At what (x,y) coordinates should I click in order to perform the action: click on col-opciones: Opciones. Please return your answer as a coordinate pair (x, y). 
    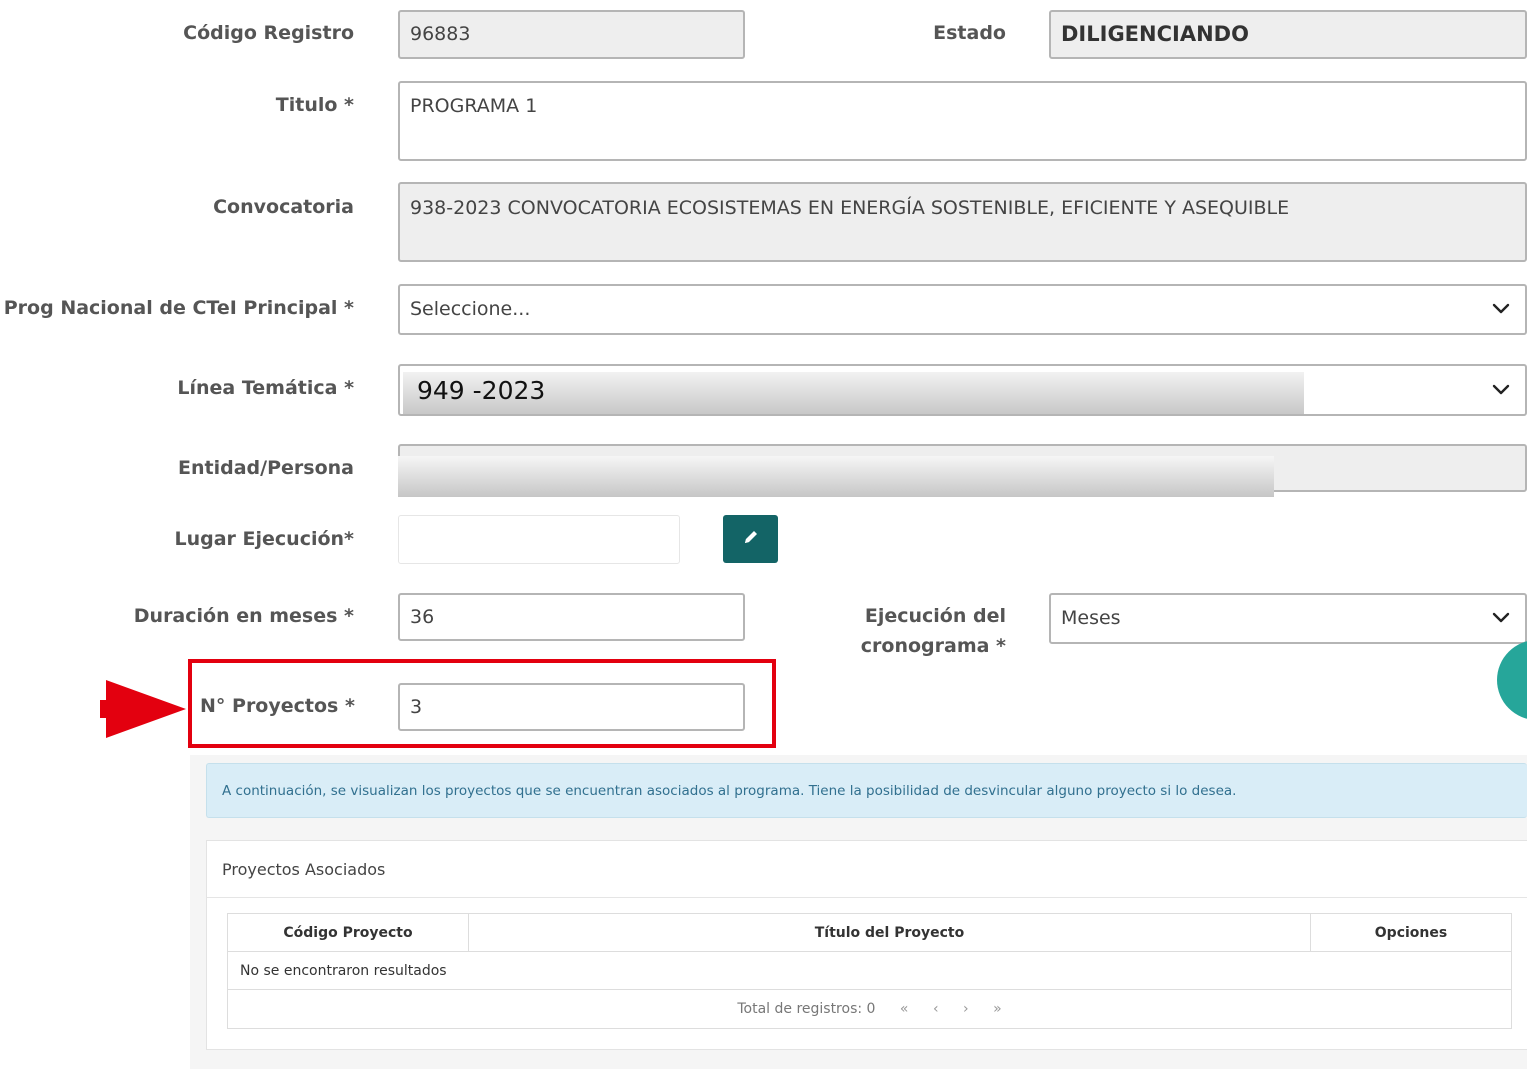
    Looking at the image, I should click on (1411, 932).